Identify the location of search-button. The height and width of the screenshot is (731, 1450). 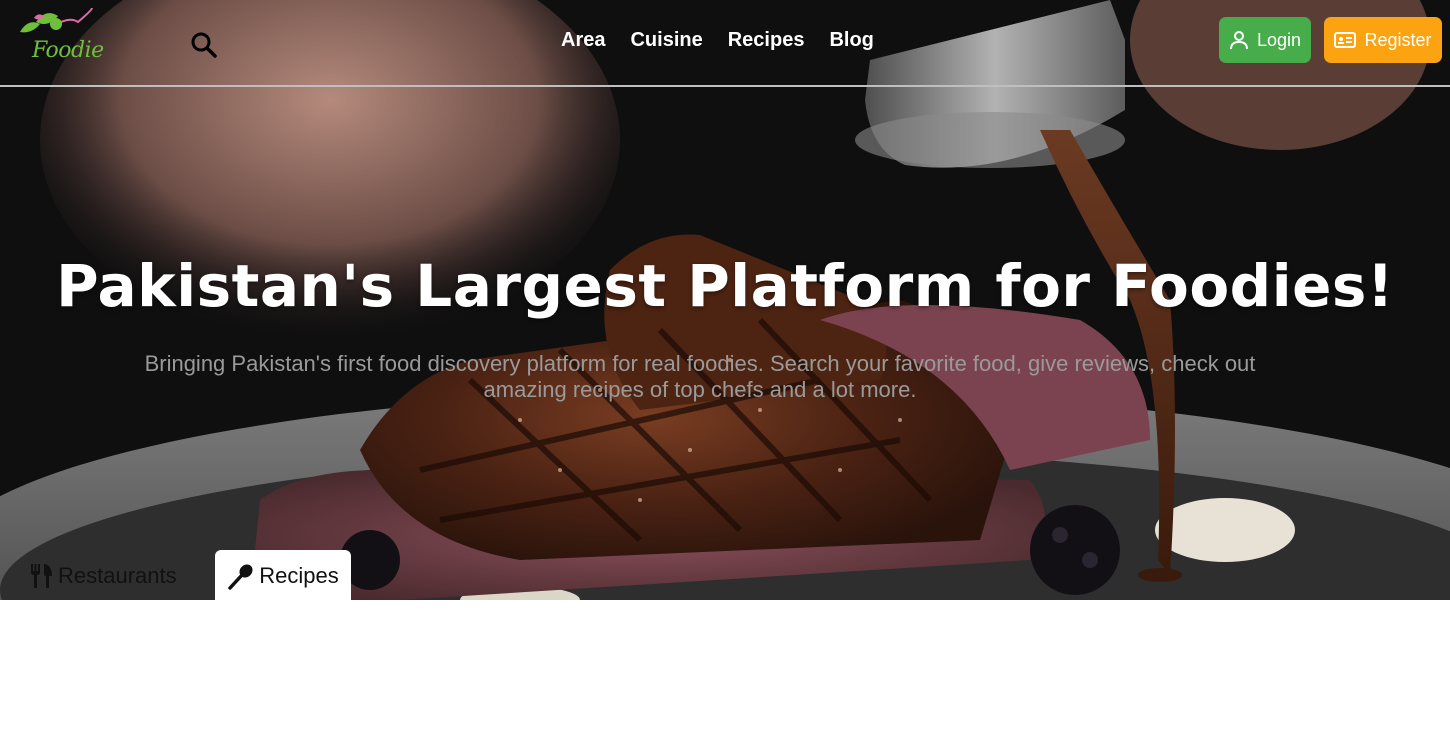
(204, 45).